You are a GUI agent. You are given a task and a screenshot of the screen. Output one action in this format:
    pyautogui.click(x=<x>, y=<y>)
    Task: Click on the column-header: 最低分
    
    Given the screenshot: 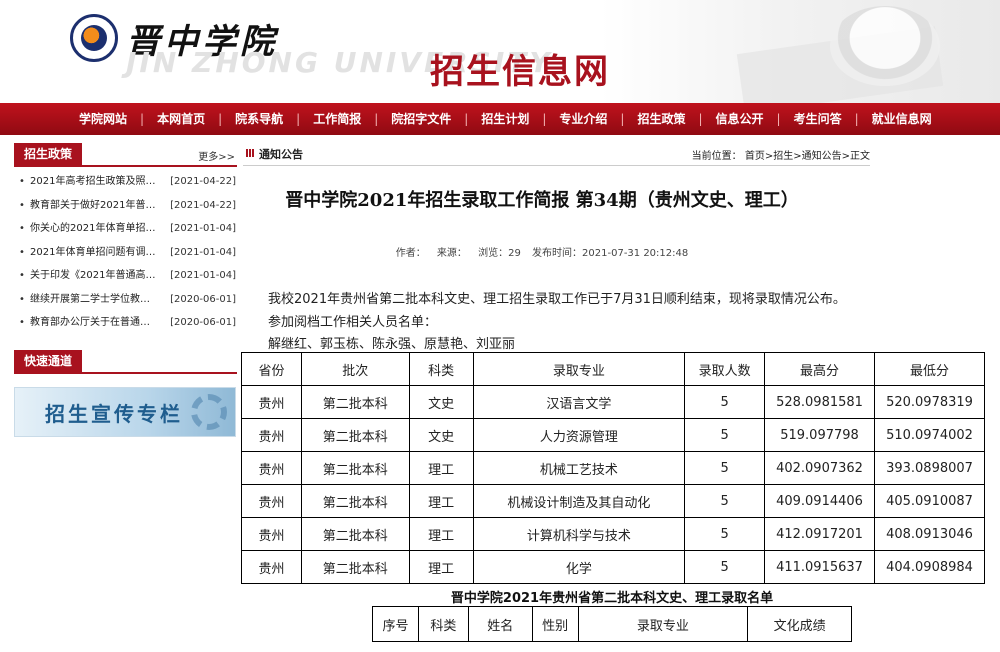 What is the action you would take?
    pyautogui.click(x=929, y=369)
    